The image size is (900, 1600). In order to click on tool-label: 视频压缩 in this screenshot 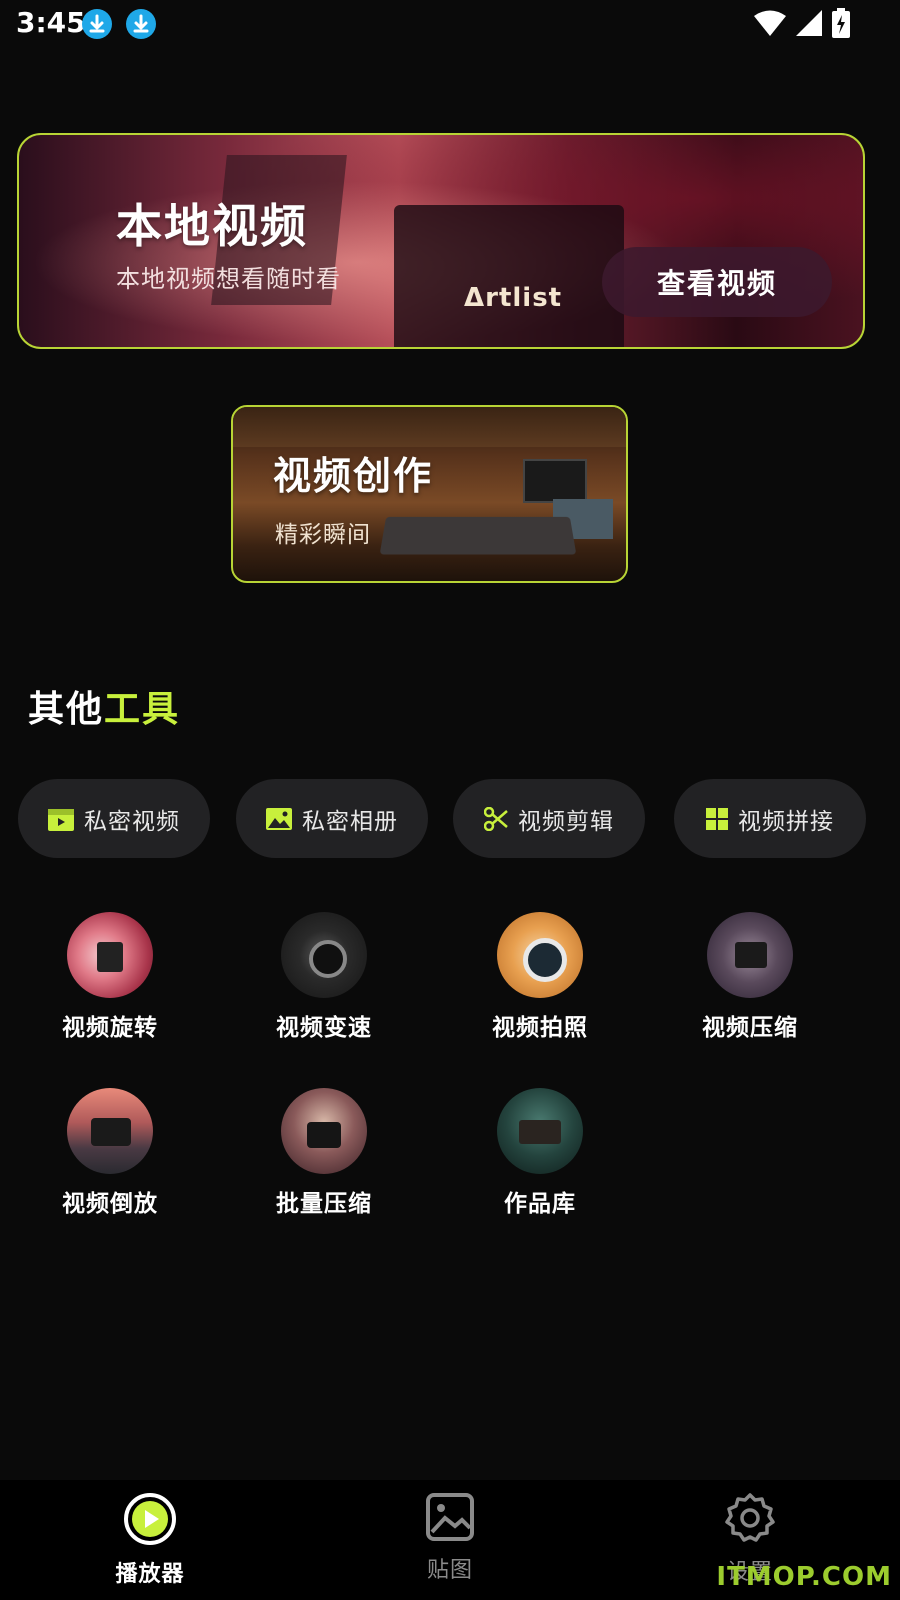, I will do `click(750, 1028)`.